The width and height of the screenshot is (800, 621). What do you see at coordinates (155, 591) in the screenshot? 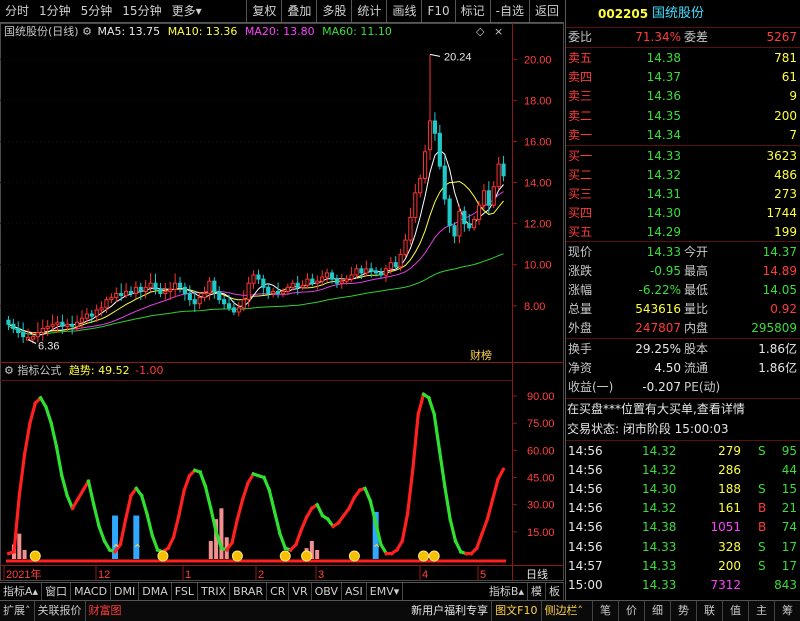
I see `tab-dma: DMA` at bounding box center [155, 591].